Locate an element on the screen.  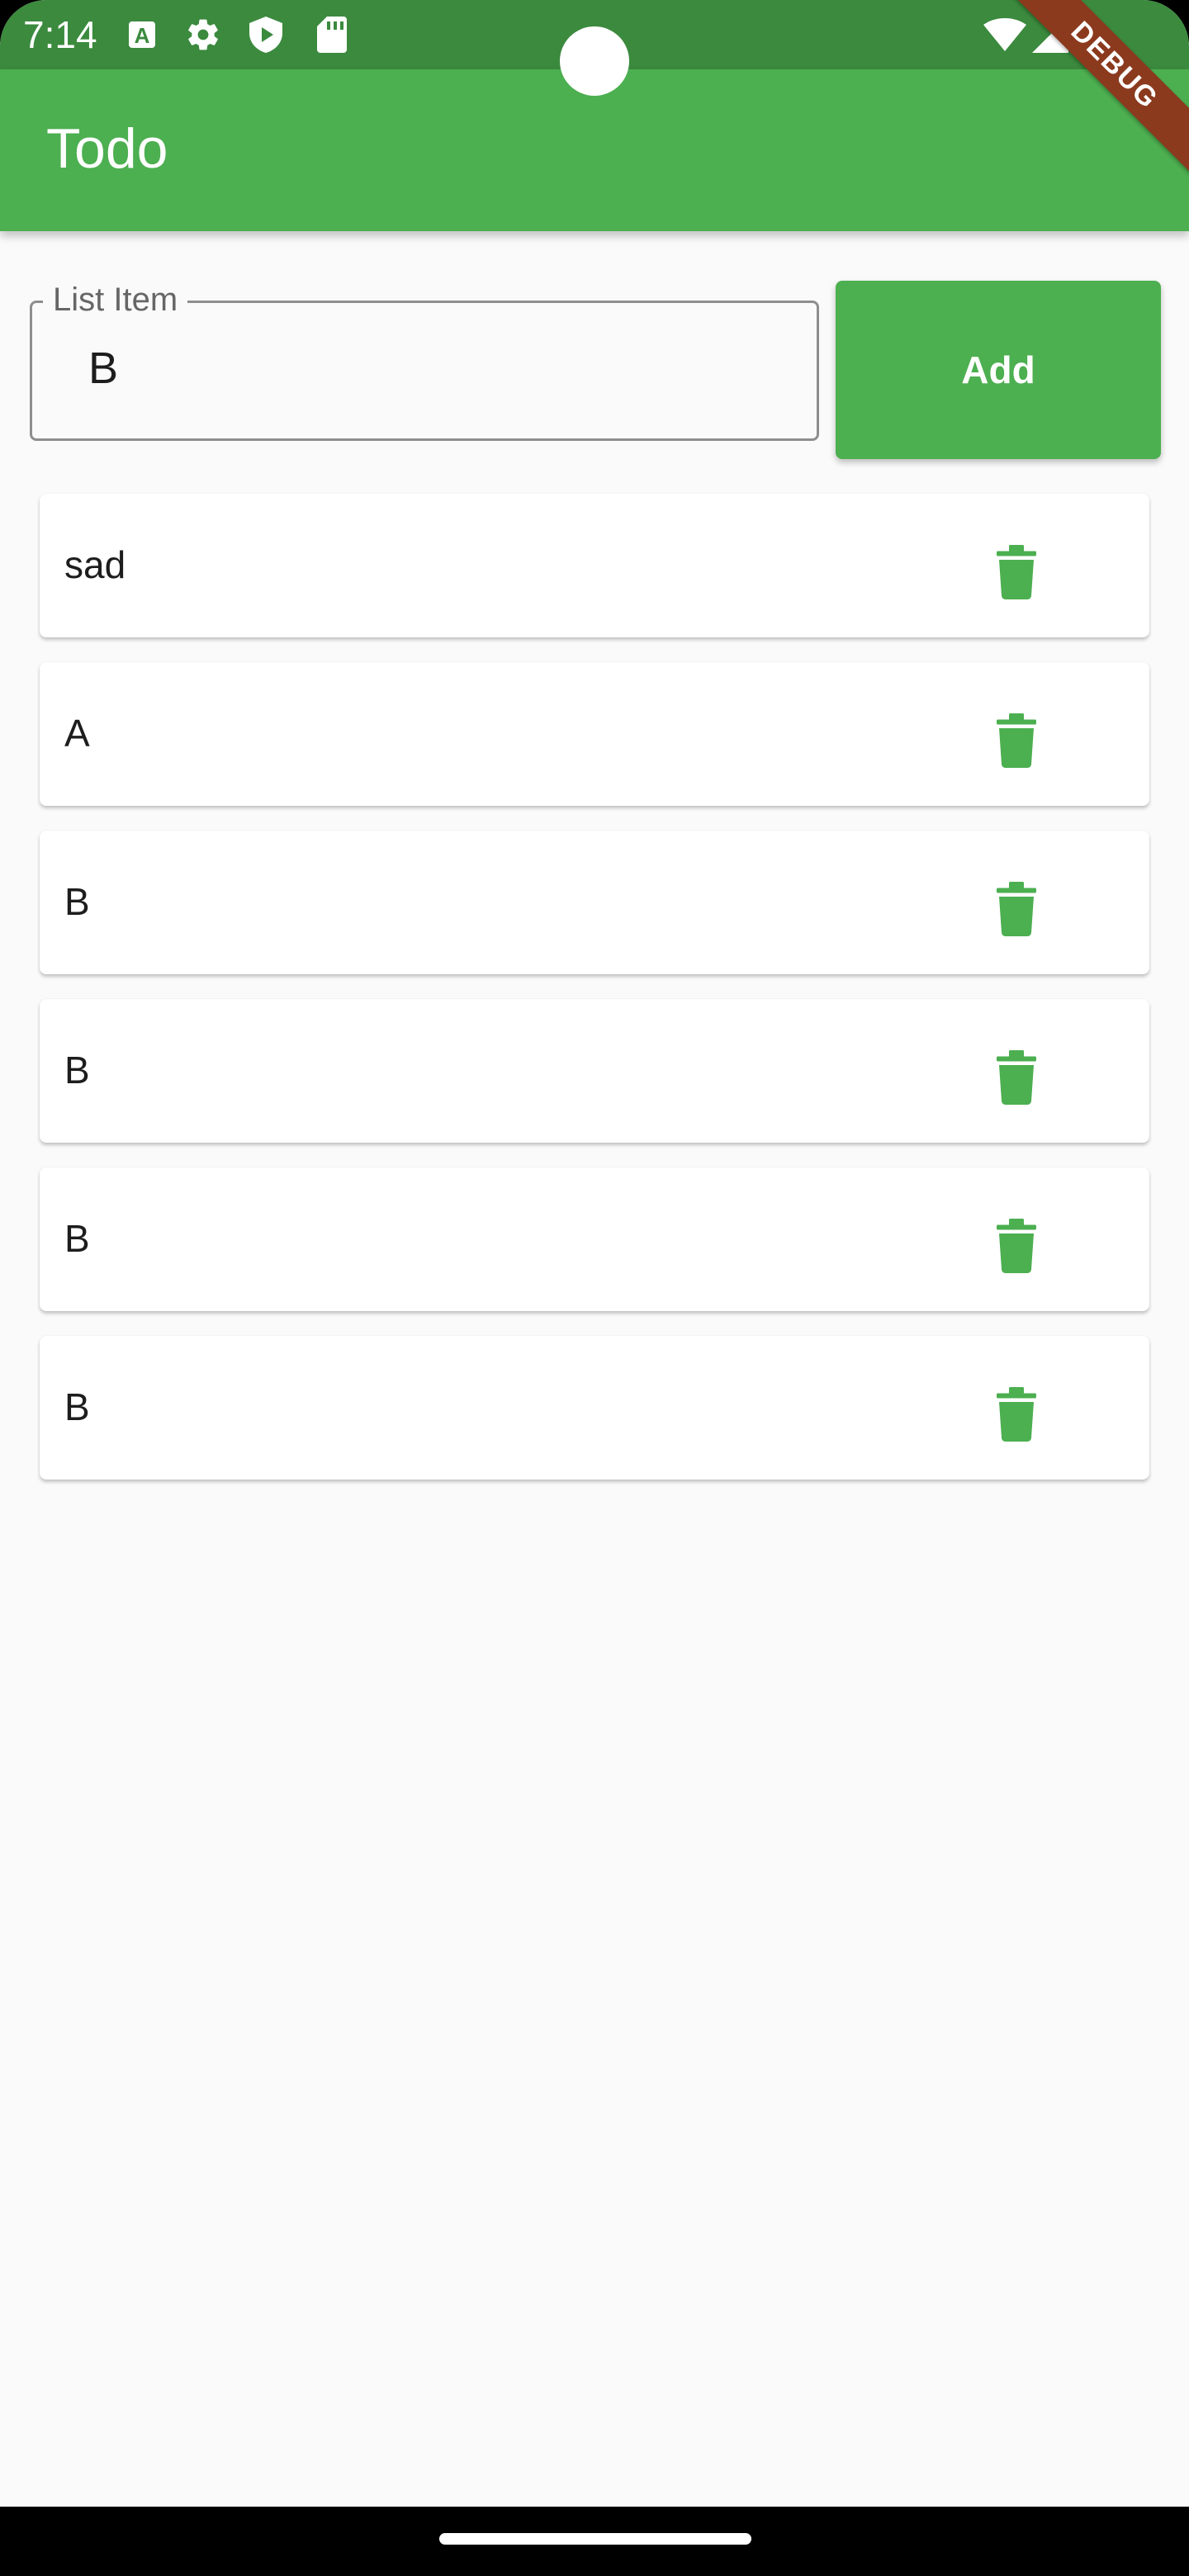
navigation-bar is located at coordinates (594, 2541).